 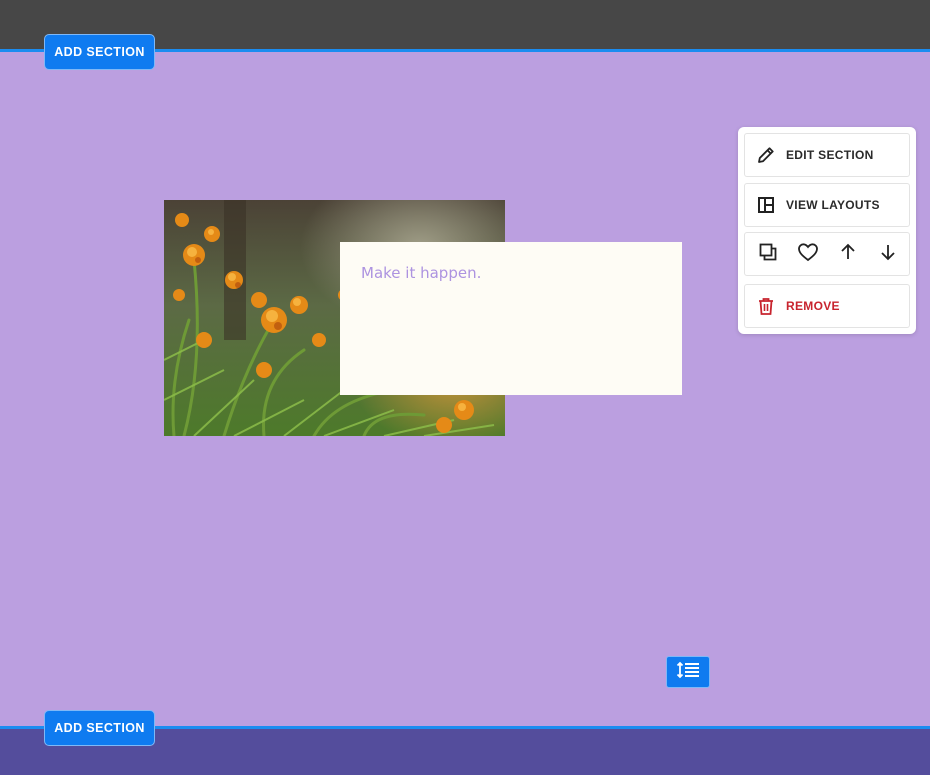 I want to click on view-layouts-label: VIEW LAYOUTS, so click(x=833, y=205).